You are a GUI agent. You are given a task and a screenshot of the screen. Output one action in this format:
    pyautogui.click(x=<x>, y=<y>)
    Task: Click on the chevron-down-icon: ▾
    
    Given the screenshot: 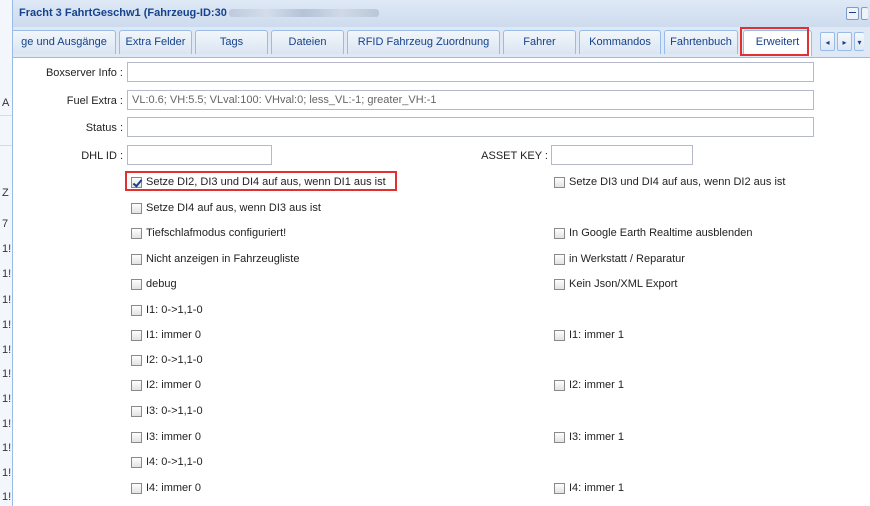 What is the action you would take?
    pyautogui.click(x=859, y=42)
    